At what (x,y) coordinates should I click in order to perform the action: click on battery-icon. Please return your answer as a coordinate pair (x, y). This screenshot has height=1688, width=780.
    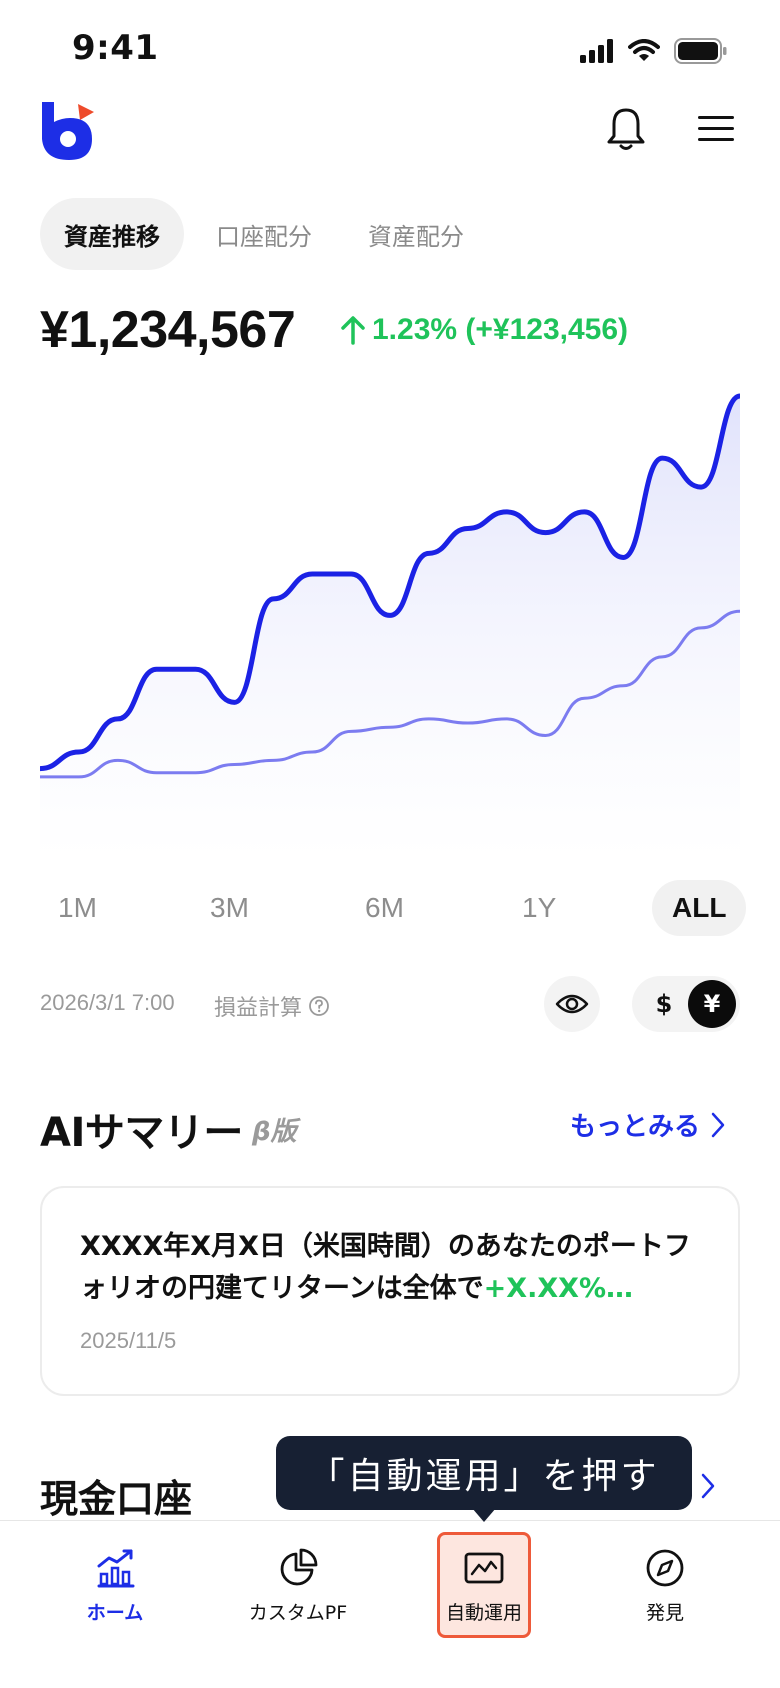
    Looking at the image, I should click on (700, 51).